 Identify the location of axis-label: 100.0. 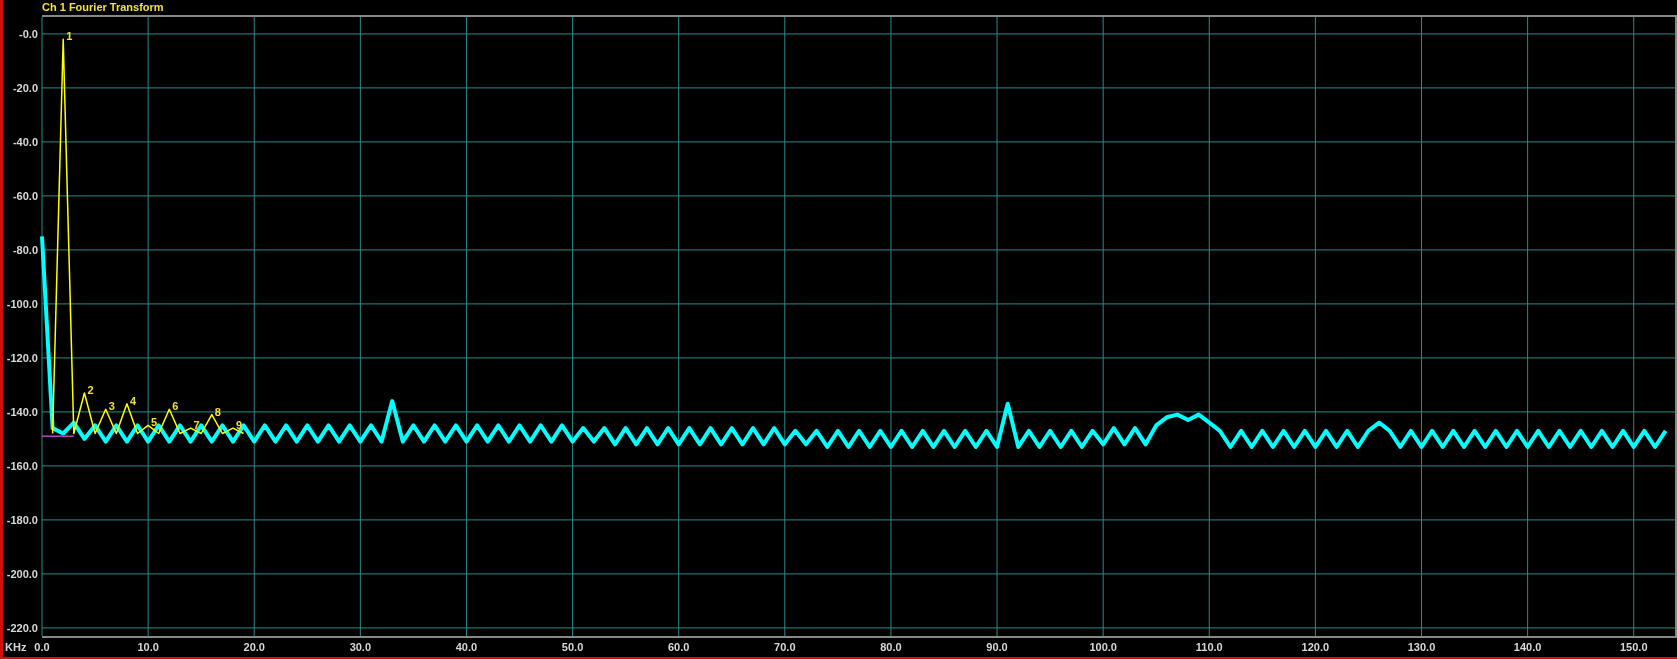
(1103, 647).